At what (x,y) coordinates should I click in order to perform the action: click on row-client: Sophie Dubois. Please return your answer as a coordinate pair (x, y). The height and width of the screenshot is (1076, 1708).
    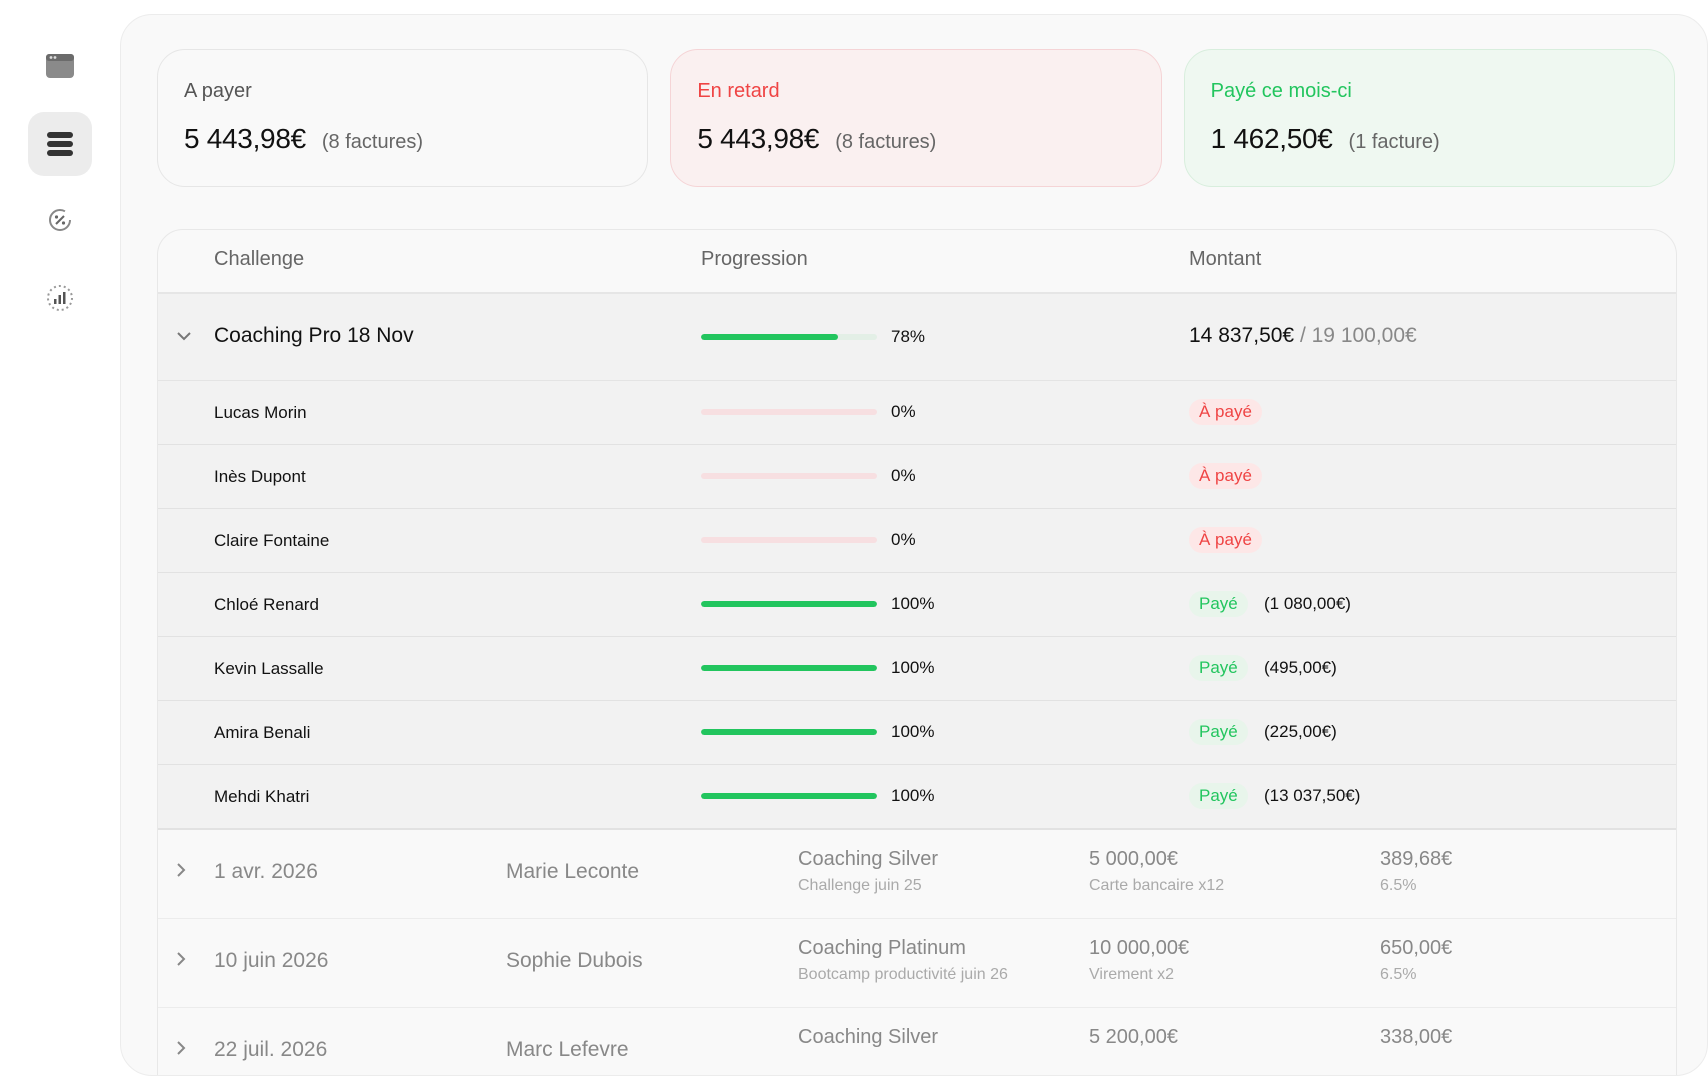
    Looking at the image, I should click on (574, 960).